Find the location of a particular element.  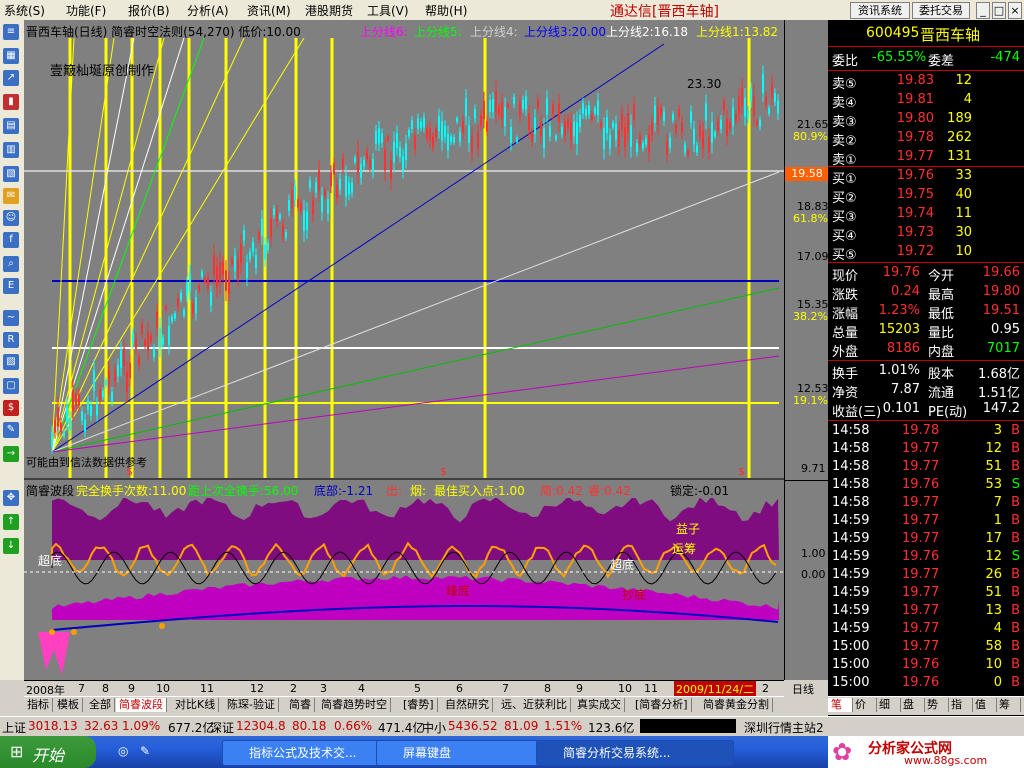

arrow-down-icon: ↓ is located at coordinates (11, 546).